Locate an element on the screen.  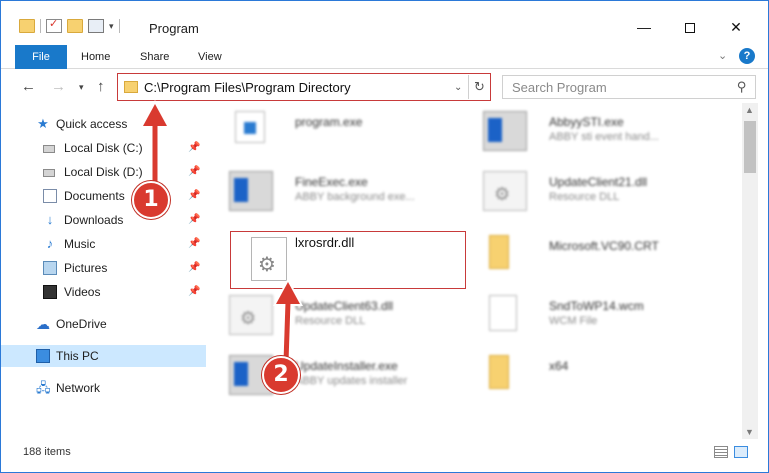
step-2-badge: 2 is located at coordinates (281, 375).